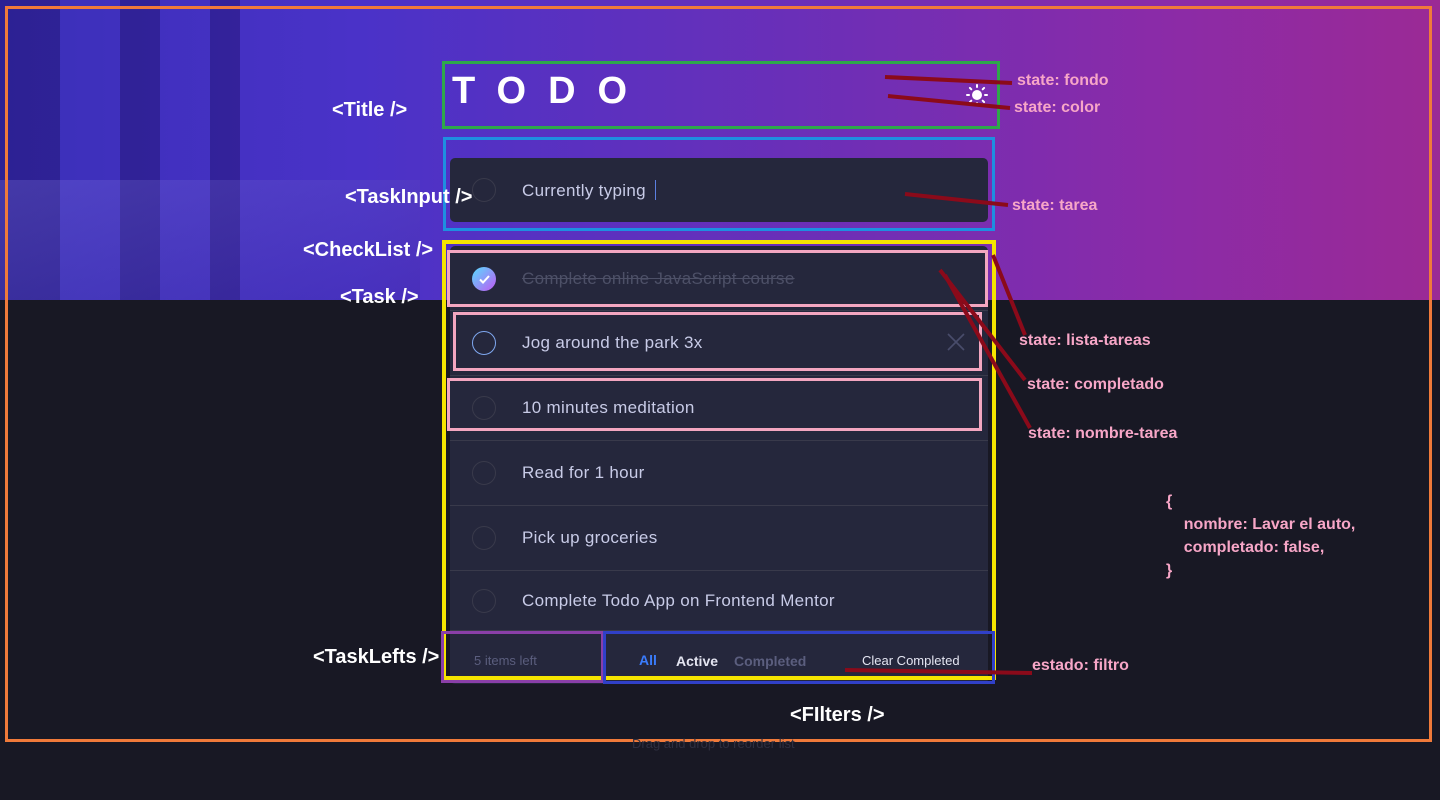 The height and width of the screenshot is (800, 1440). I want to click on state-nombre-tarea: state: nombre-tarea, so click(1103, 433).